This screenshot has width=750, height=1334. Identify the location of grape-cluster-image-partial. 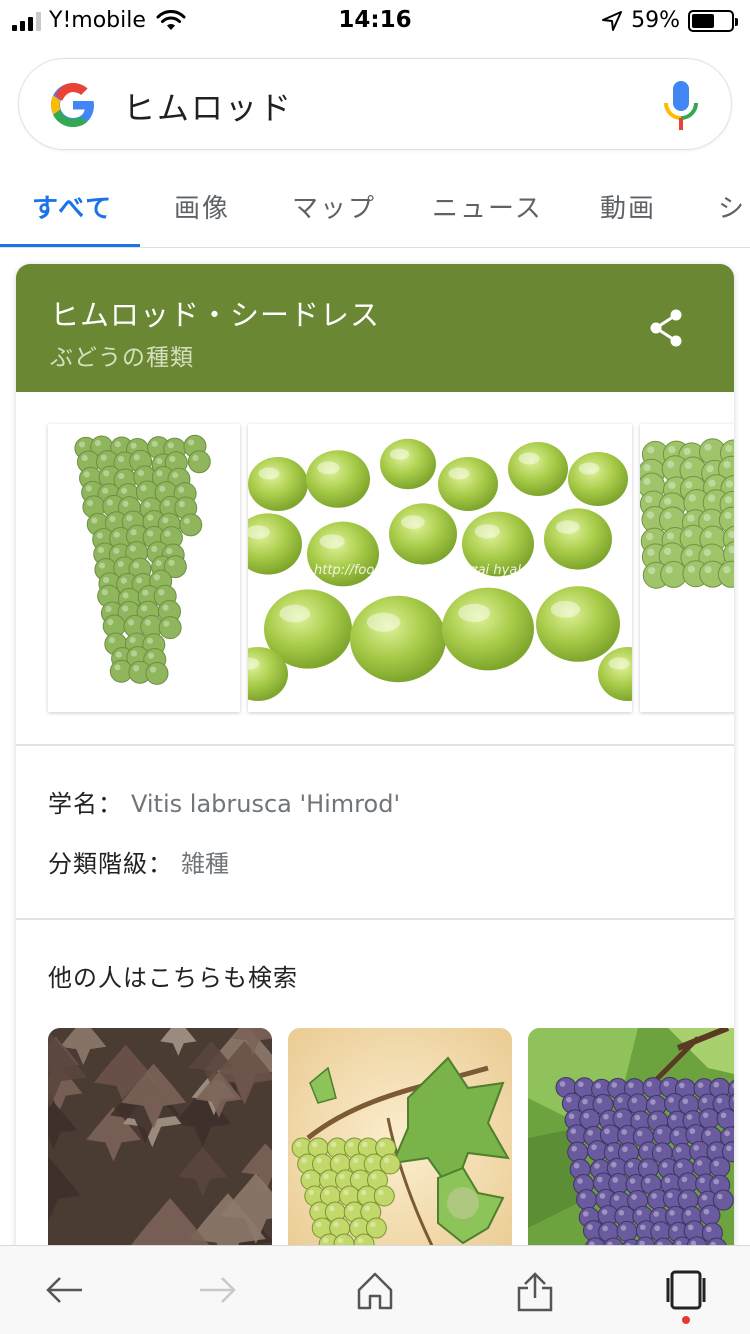
(687, 568).